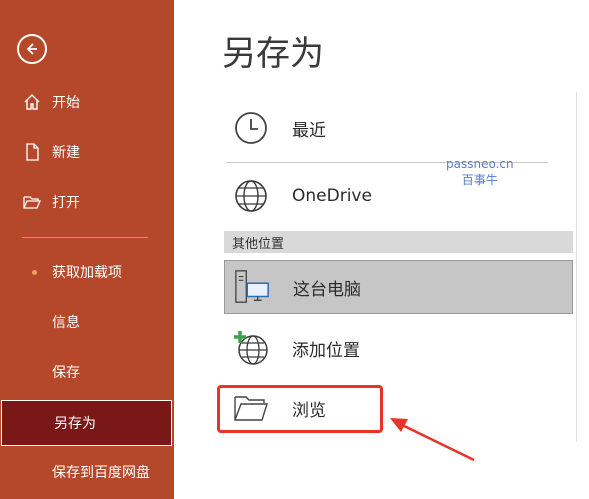 The image size is (589, 499). I want to click on page-title: 另存为, so click(273, 54).